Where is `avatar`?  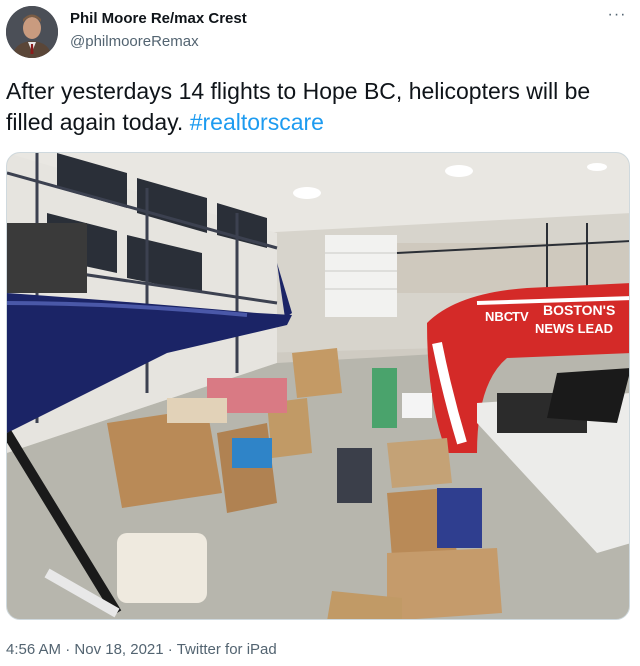 avatar is located at coordinates (32, 32).